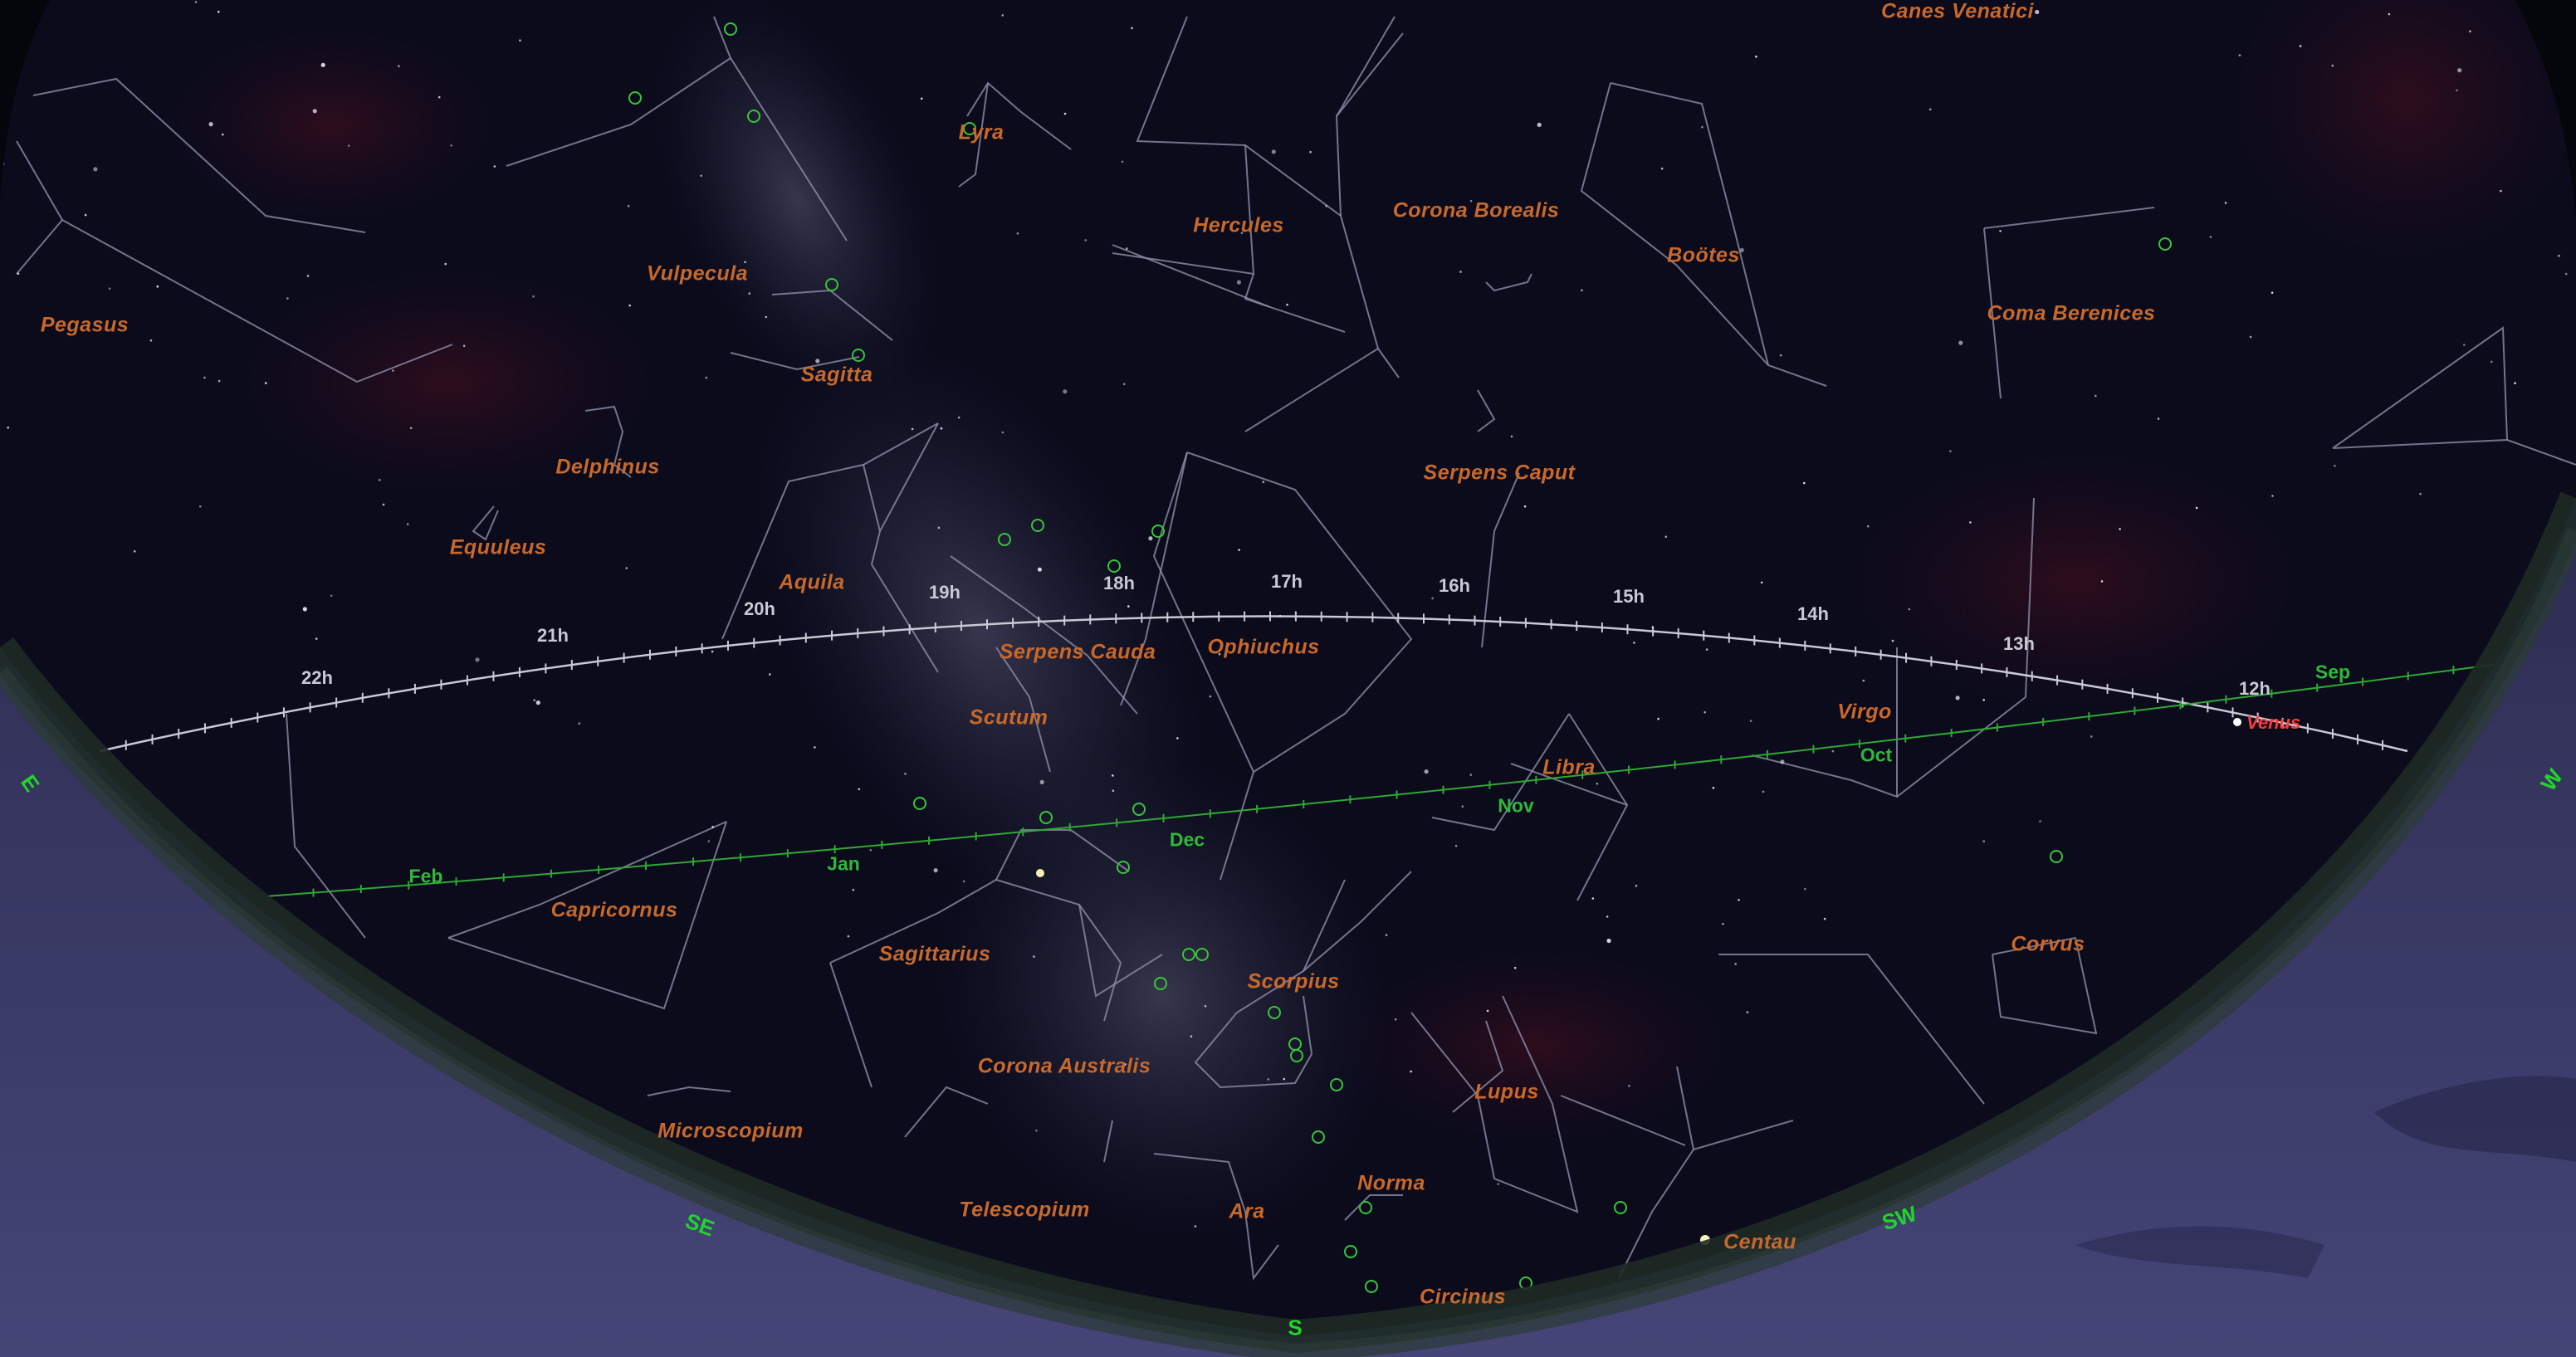  I want to click on constellation-label-bootes: Boötes, so click(1703, 256).